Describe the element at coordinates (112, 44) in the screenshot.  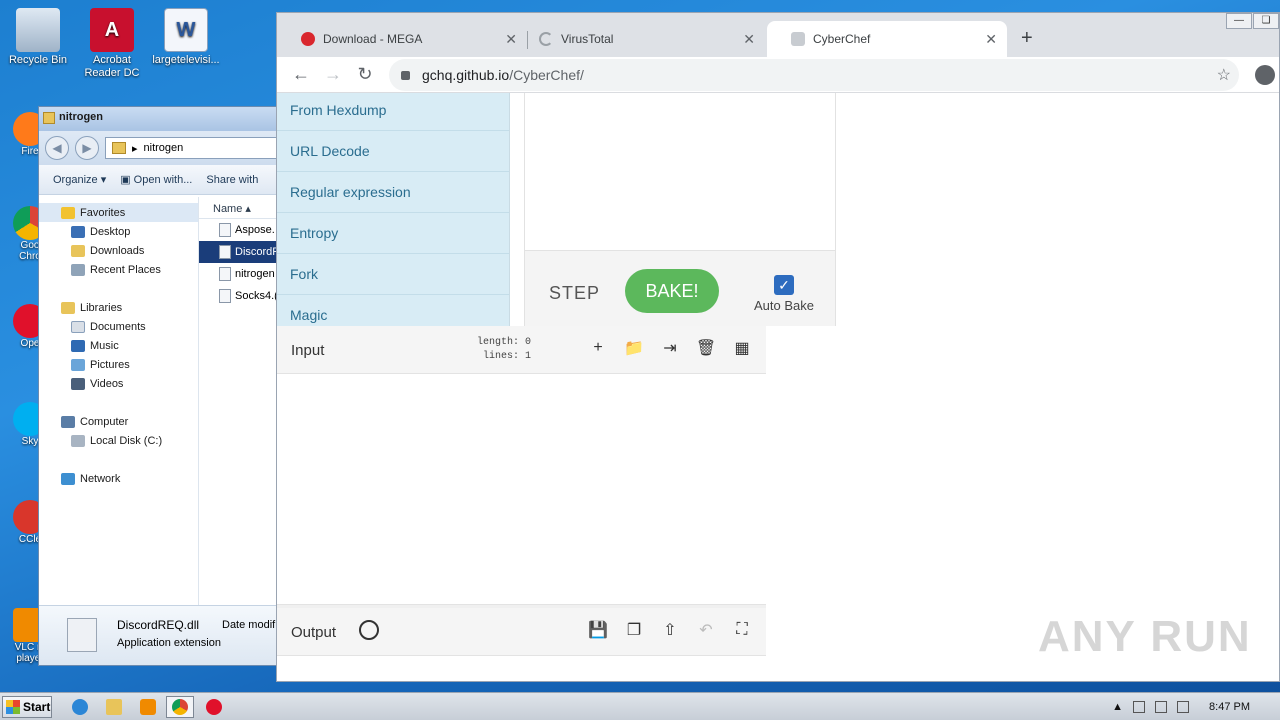
I see `desktop-icon-acrobat: A Acrobat Reader DC` at that location.